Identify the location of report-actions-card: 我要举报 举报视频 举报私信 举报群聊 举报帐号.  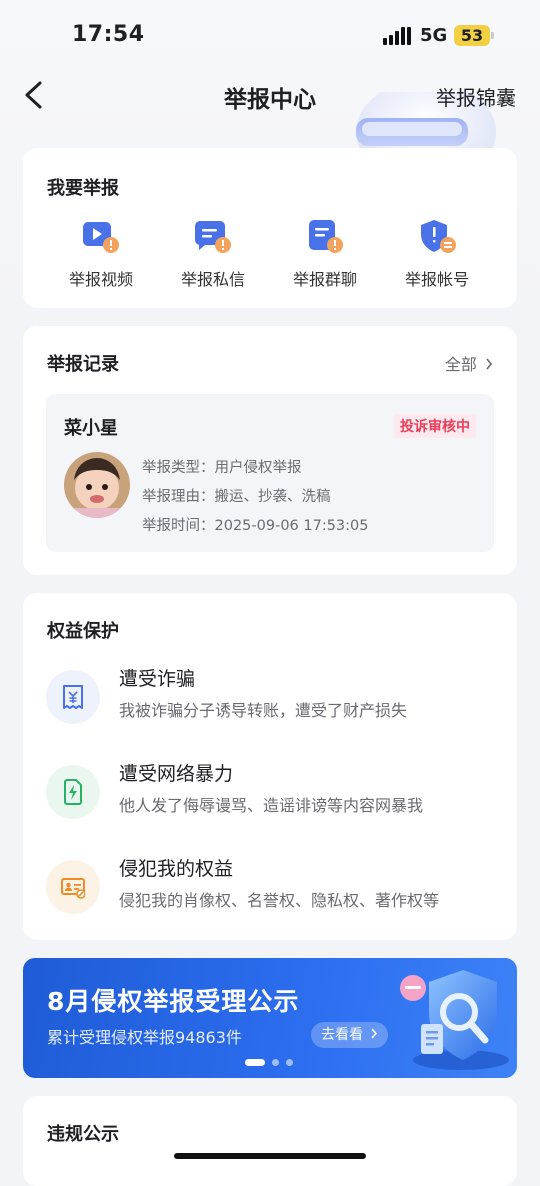
(270, 228).